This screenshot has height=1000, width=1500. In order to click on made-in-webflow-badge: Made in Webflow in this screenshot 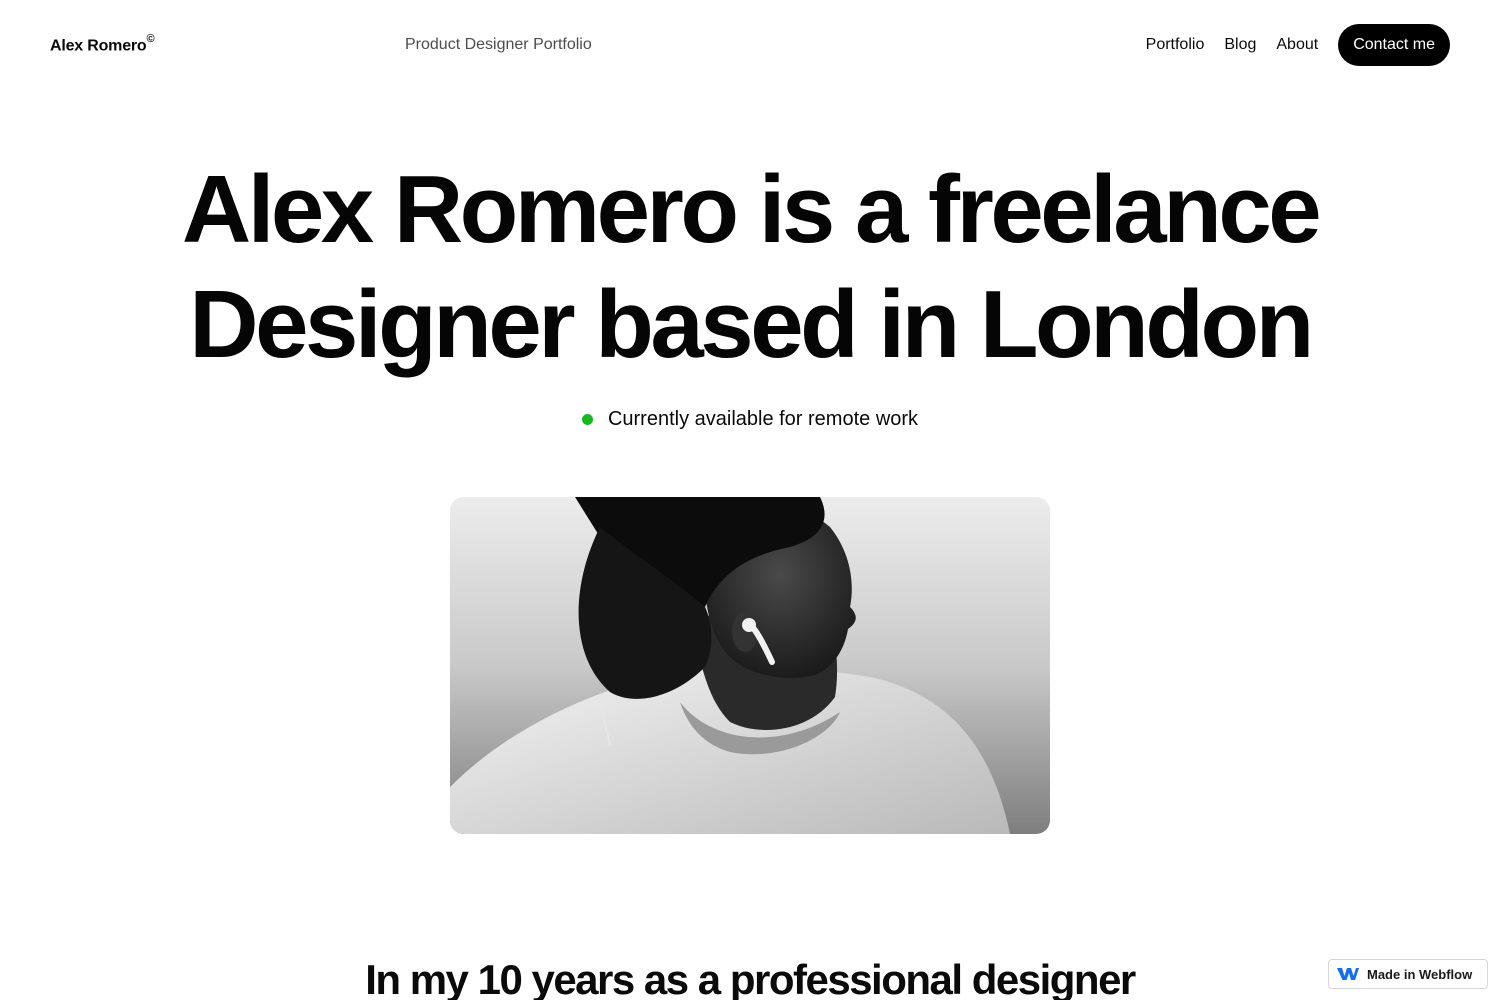, I will do `click(1408, 974)`.